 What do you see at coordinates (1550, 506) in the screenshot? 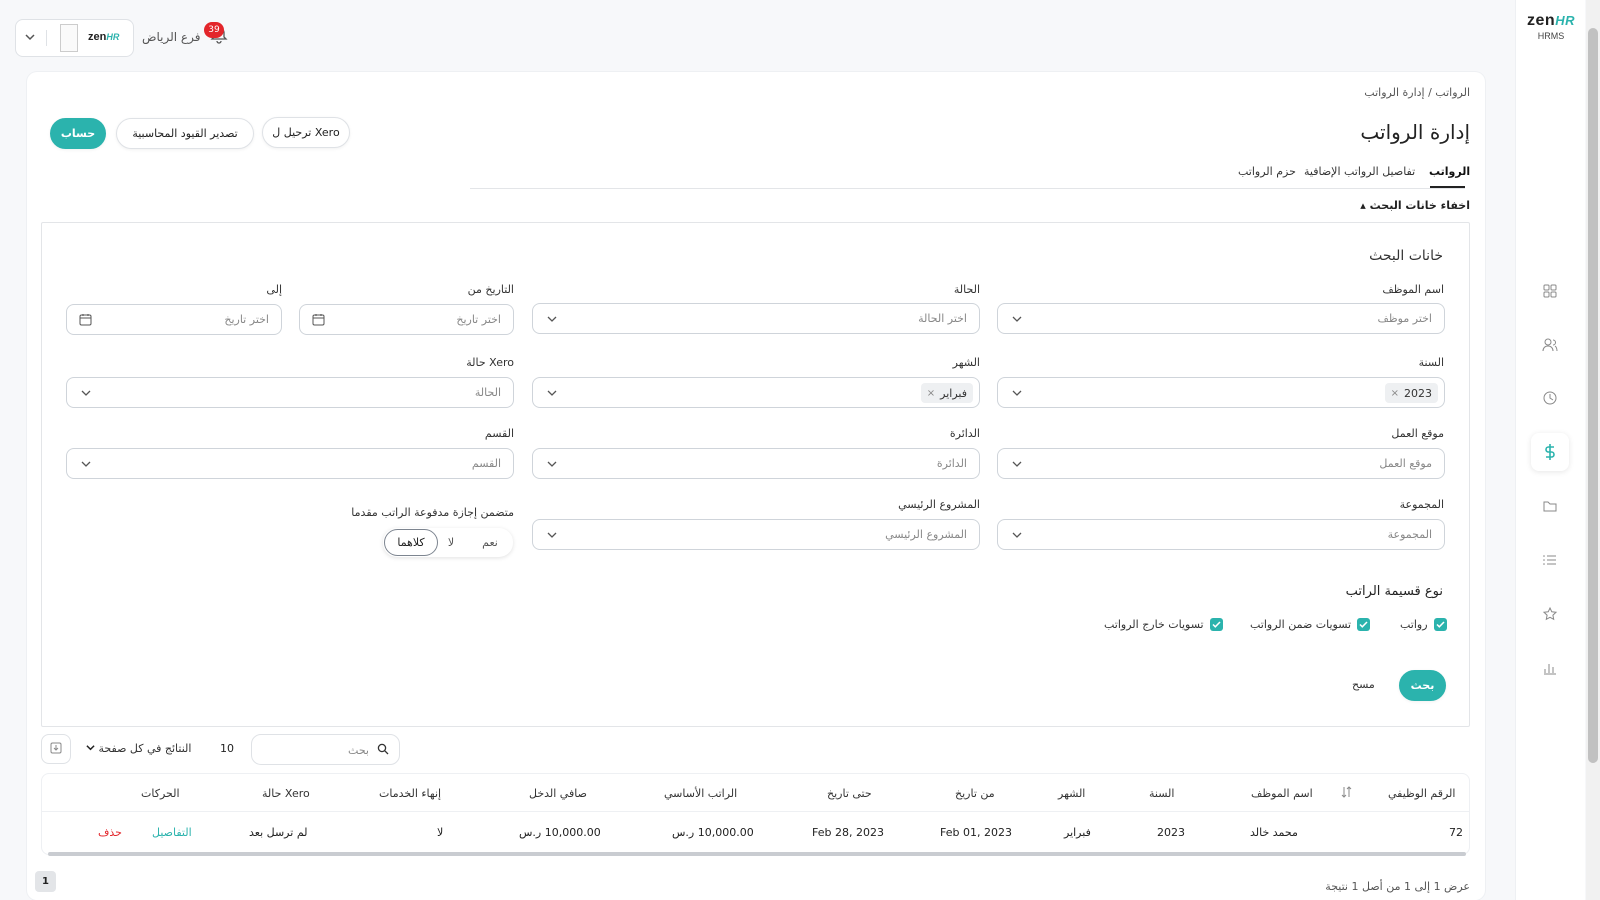
I see `folder-icon` at bounding box center [1550, 506].